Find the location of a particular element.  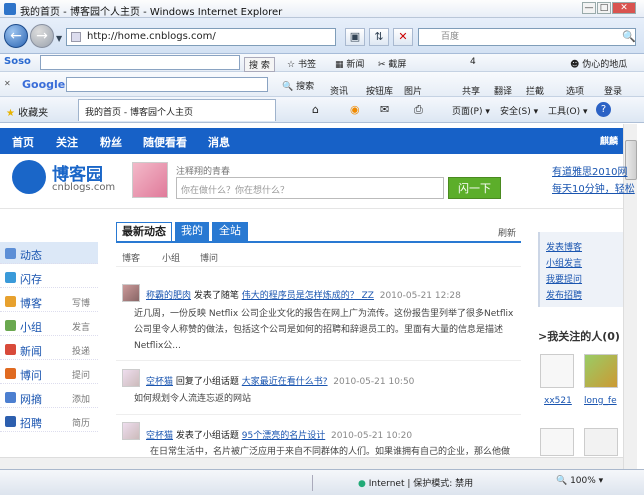

left-nav-item-news: 新闻 投递 is located at coordinates (49, 349).